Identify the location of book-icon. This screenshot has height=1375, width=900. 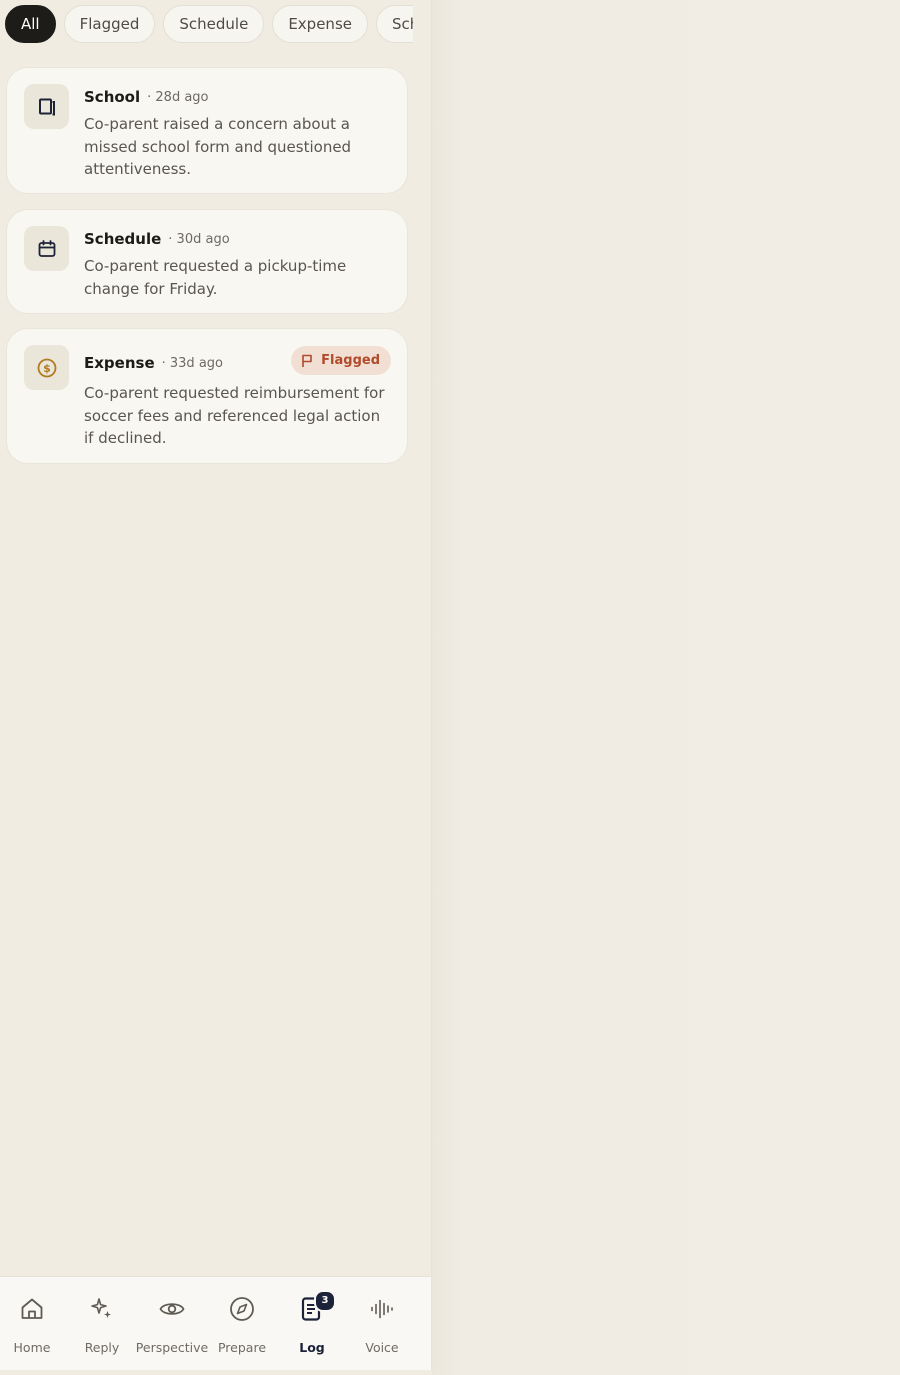
(46, 106).